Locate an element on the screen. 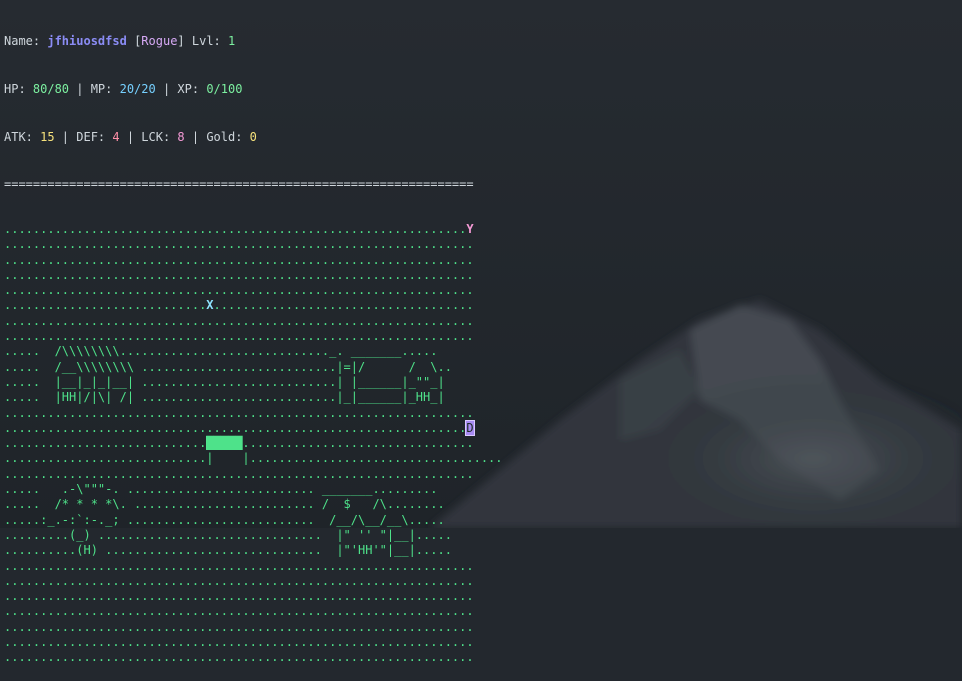 The width and height of the screenshot is (962, 681). player-name: jfhiuosdfsd is located at coordinates (87, 41).